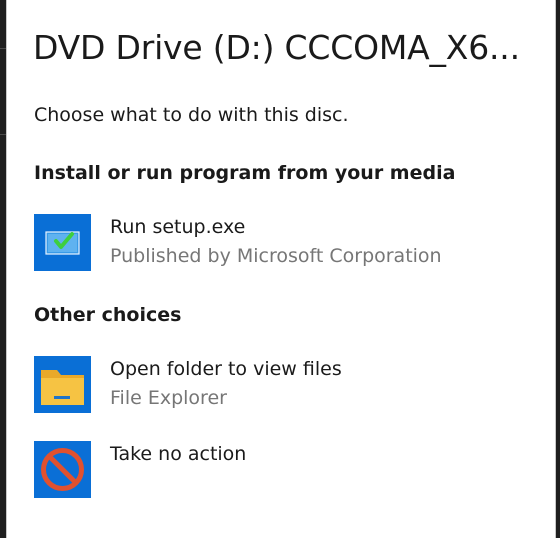 This screenshot has height=538, width=560. What do you see at coordinates (62, 384) in the screenshot?
I see `folder-icon` at bounding box center [62, 384].